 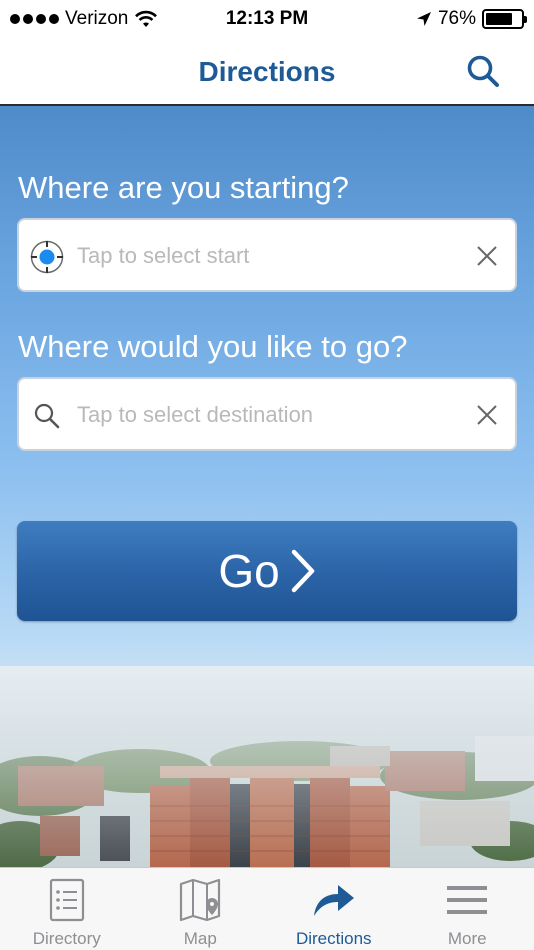 What do you see at coordinates (456, 18) in the screenshot?
I see `battery-percent: 76%` at bounding box center [456, 18].